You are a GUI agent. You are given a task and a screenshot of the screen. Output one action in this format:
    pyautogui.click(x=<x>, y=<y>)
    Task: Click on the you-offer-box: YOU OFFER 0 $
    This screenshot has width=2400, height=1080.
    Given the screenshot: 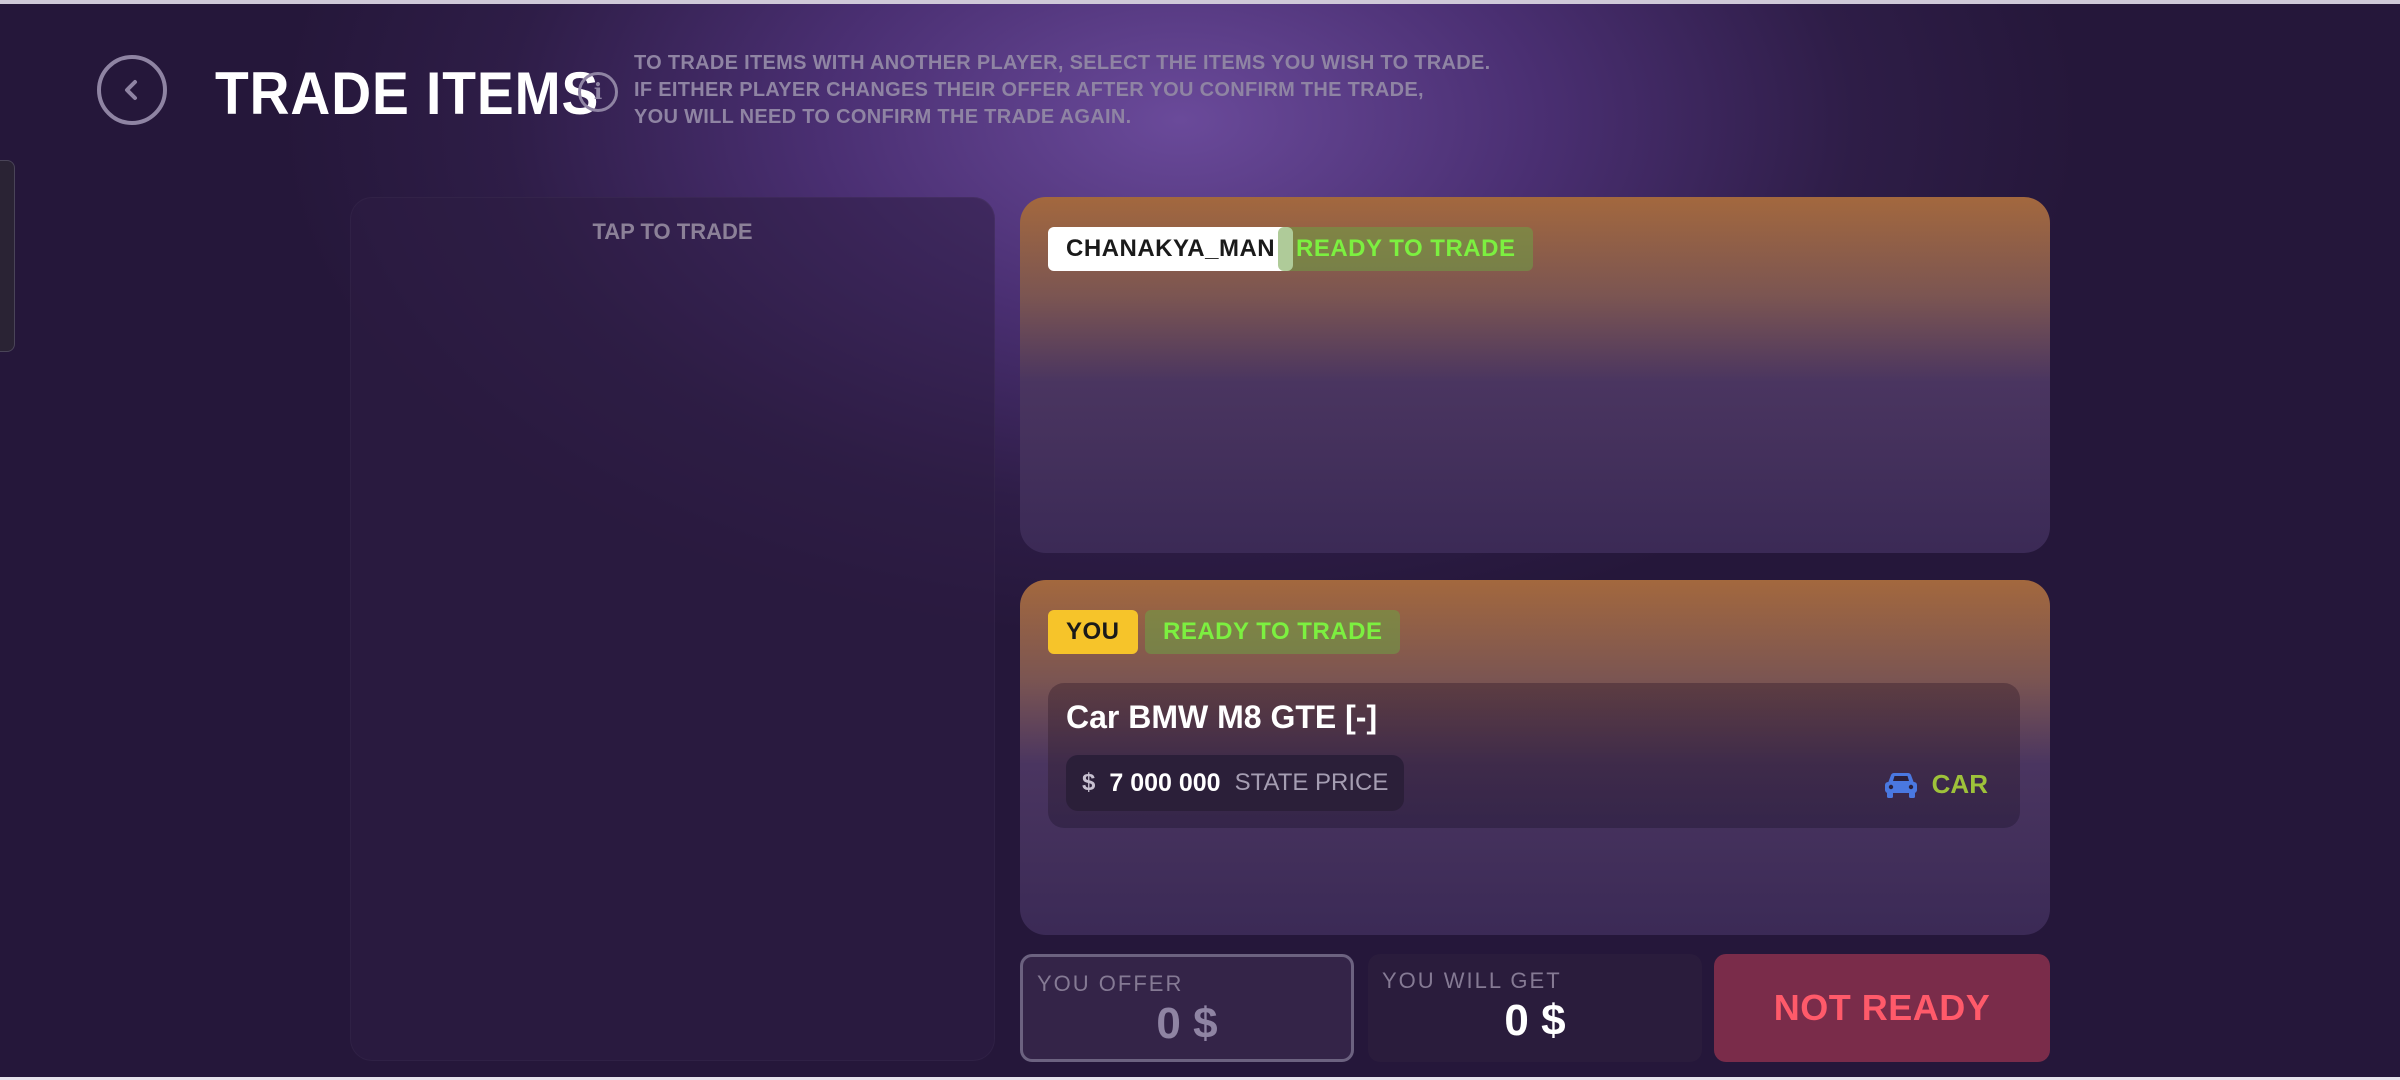 What is the action you would take?
    pyautogui.click(x=1187, y=1008)
    